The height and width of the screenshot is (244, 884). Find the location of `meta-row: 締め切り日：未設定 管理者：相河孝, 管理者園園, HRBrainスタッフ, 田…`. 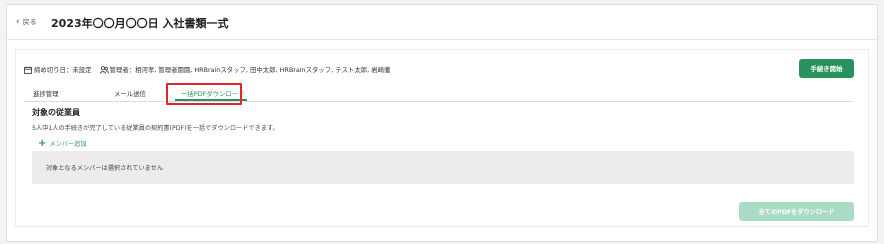

meta-row: 締め切り日：未設定 管理者：相河孝, 管理者園園, HRBrainスタッフ, 田… is located at coordinates (207, 69).